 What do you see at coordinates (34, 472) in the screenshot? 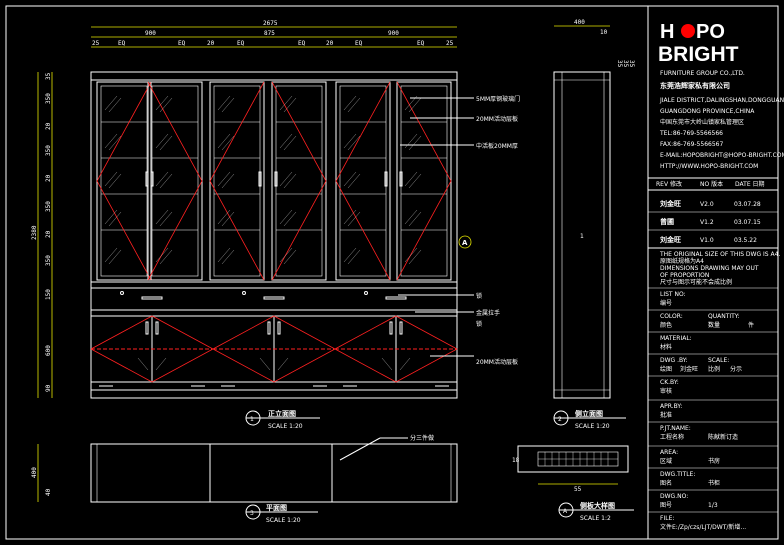
I see `plan-dim-depth: 400` at bounding box center [34, 472].